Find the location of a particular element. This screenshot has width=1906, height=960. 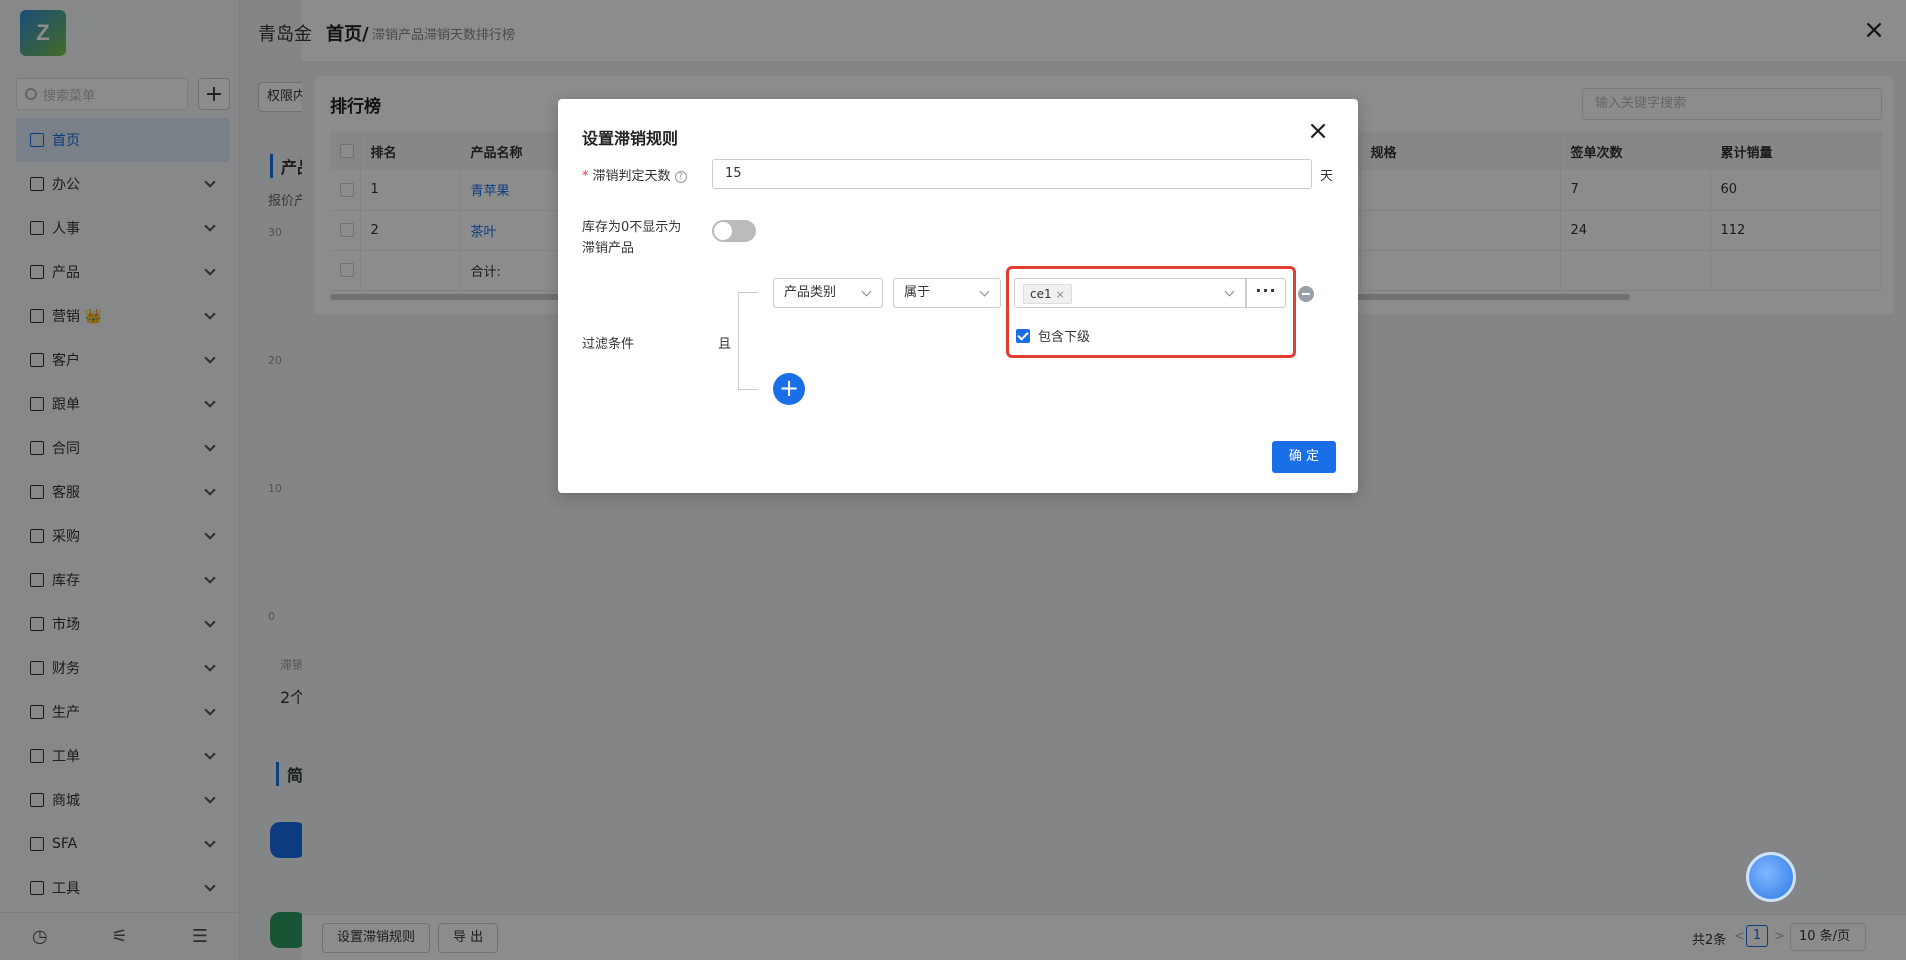

include-sub-checkbox: 包含下级 is located at coordinates (1053, 335).